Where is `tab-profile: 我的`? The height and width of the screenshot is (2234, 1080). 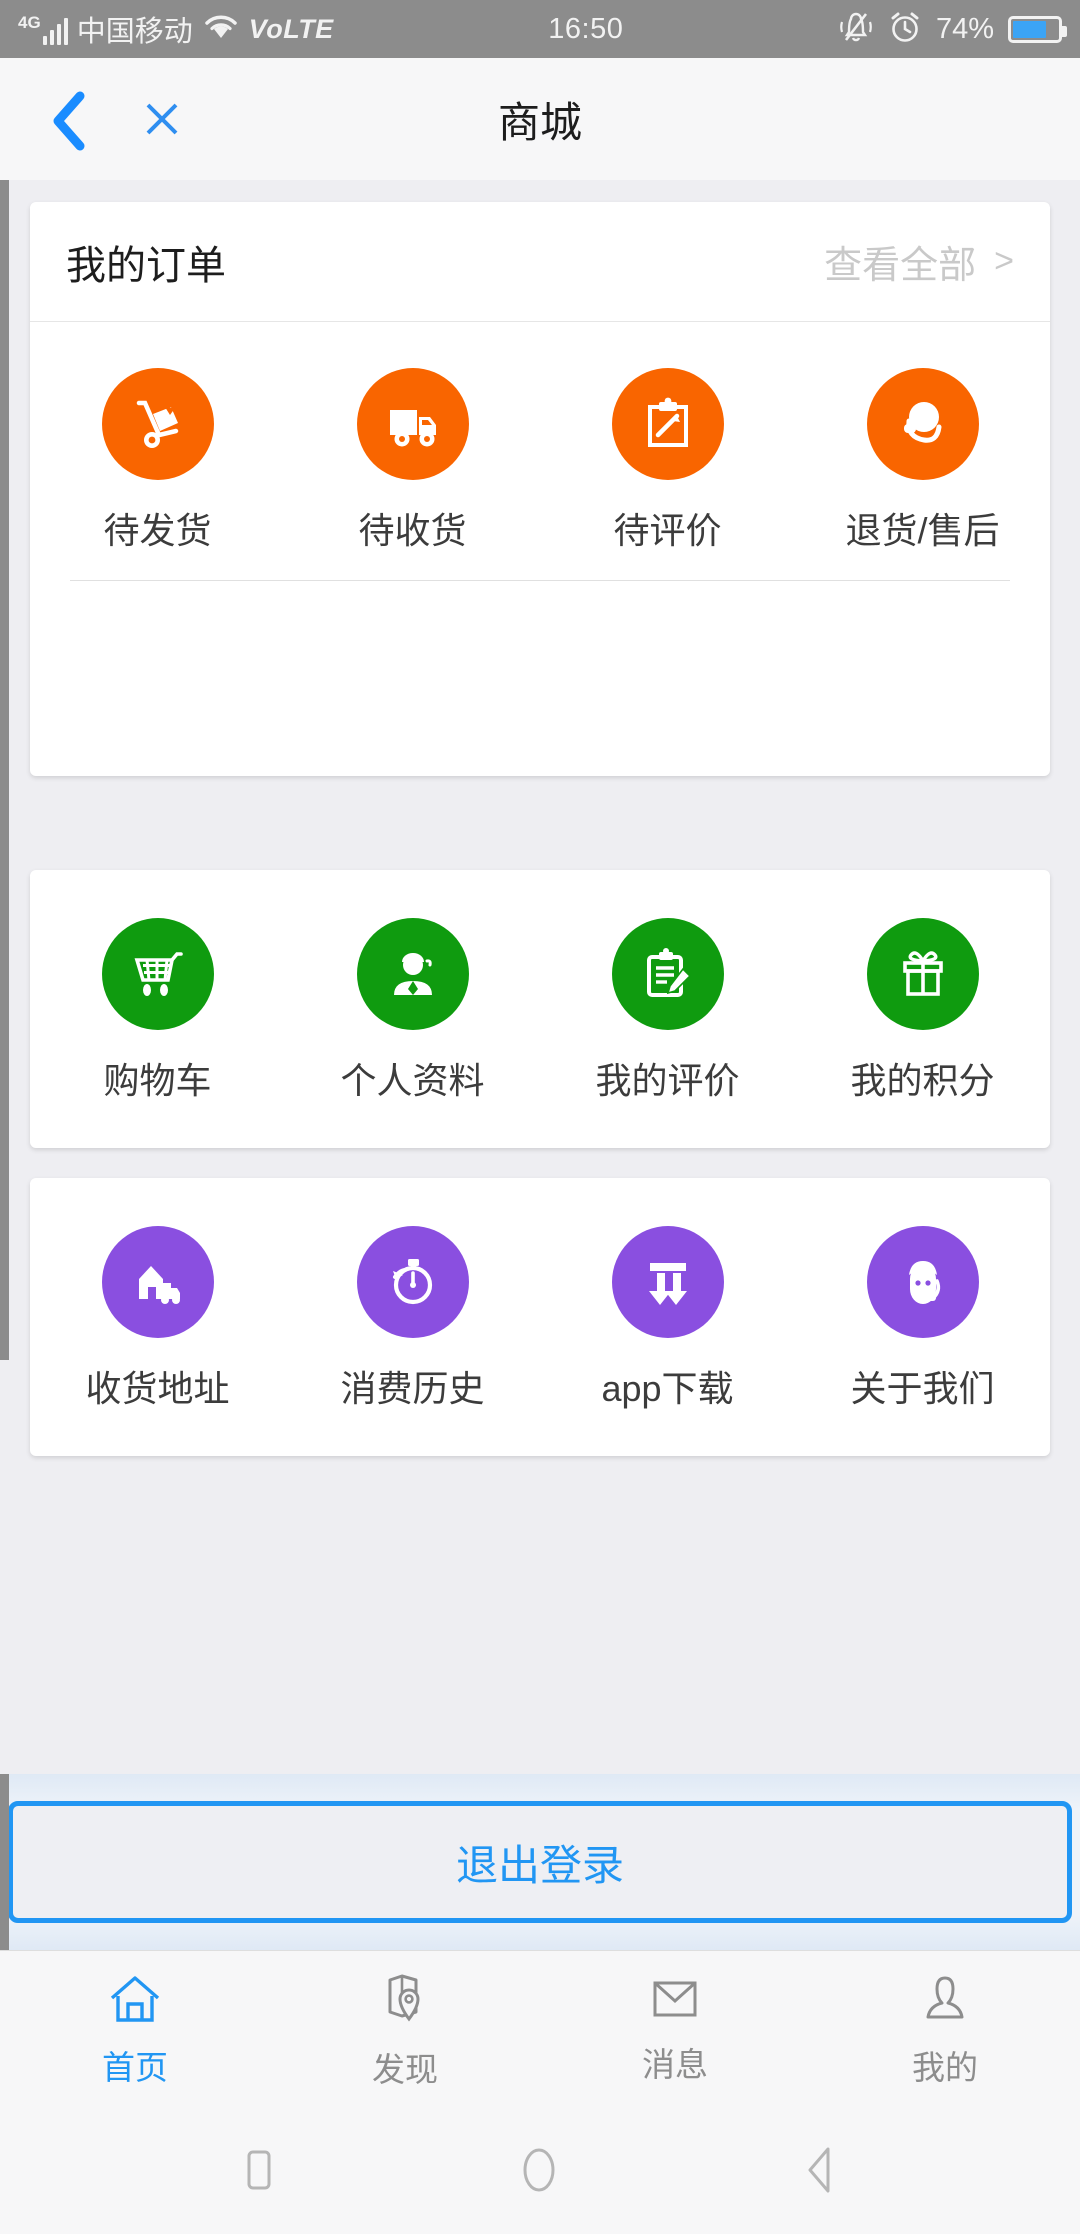
tab-profile: 我的 is located at coordinates (945, 2030).